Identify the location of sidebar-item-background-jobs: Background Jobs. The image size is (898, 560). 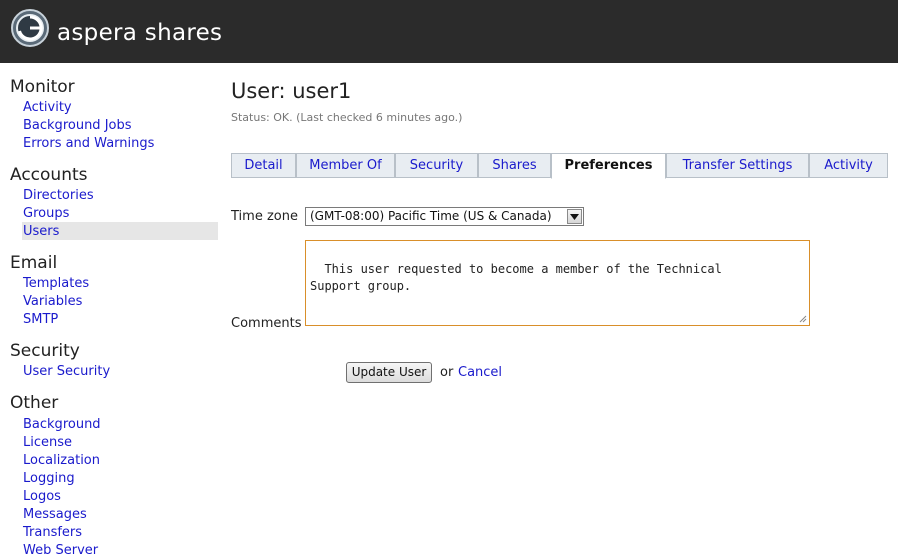
(77, 125).